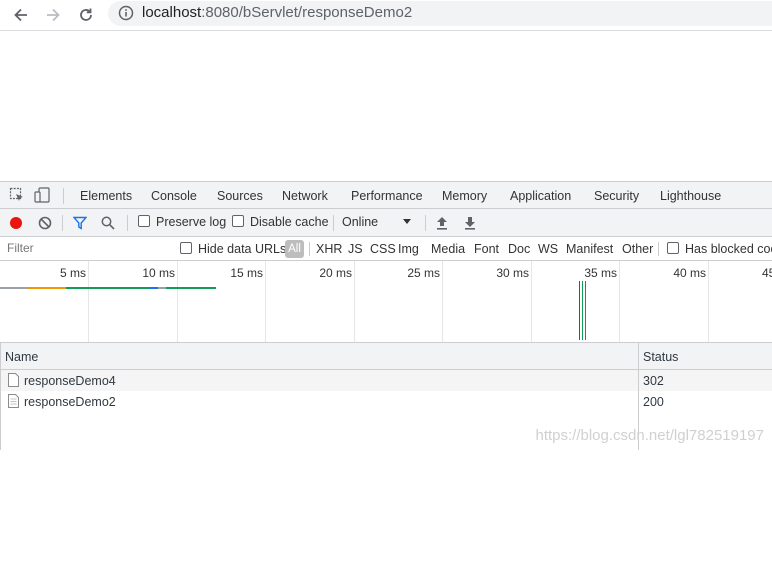  I want to click on info-icon, so click(126, 13).